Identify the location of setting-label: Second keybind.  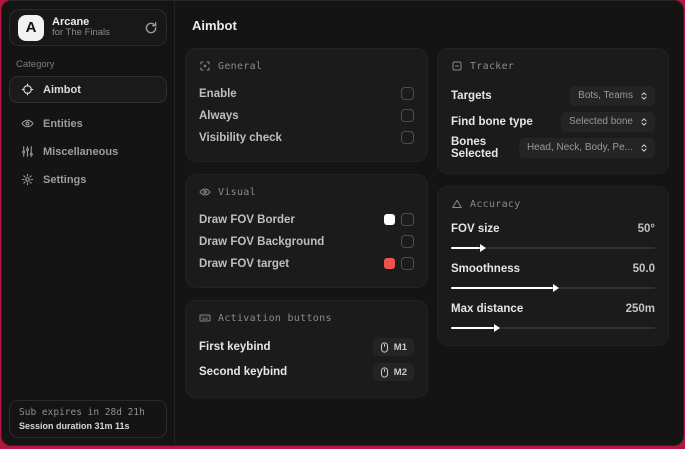
(243, 372).